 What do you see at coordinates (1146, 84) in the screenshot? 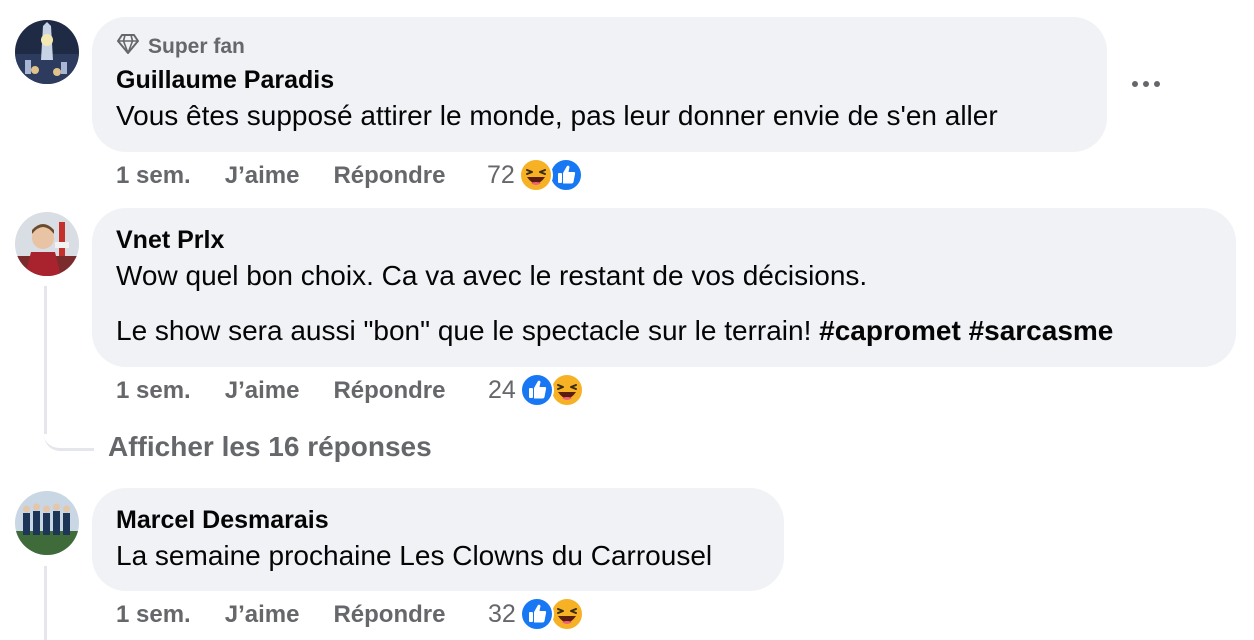
I see `more-options-icon` at bounding box center [1146, 84].